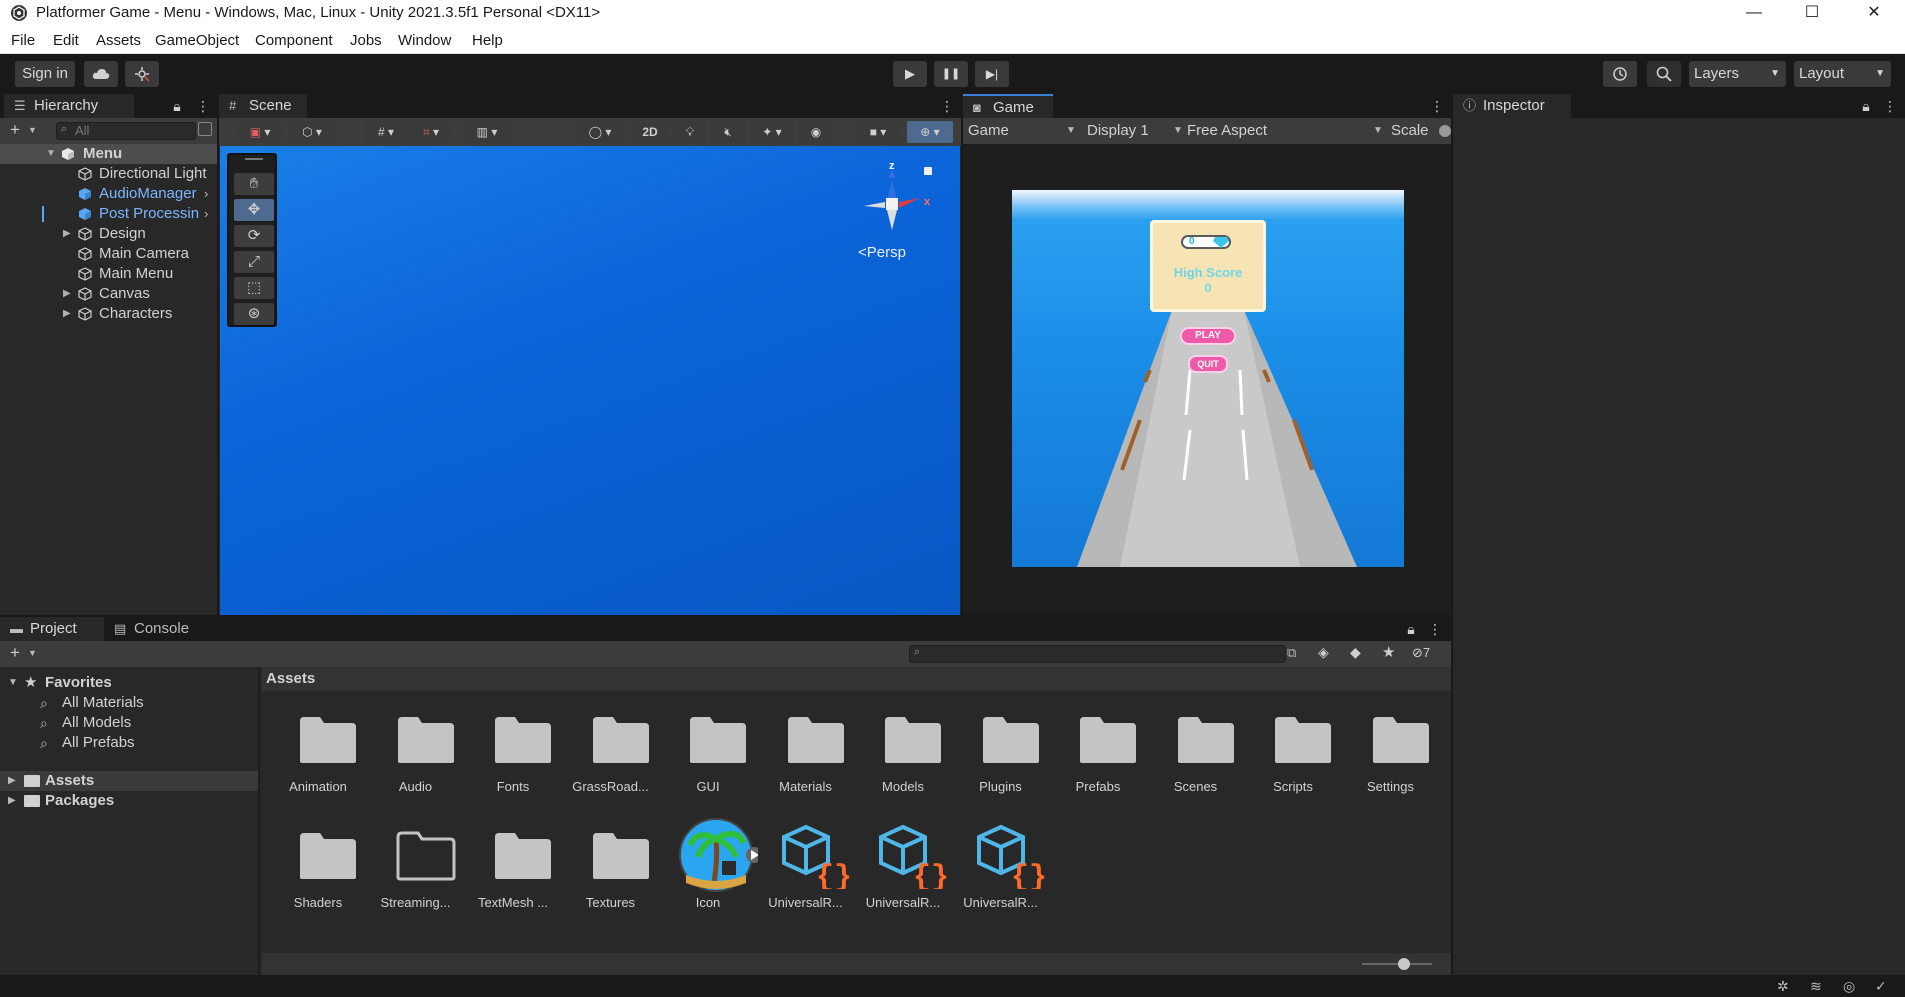  Describe the element at coordinates (1754, 13) in the screenshot. I see `minimize-button: —` at that location.